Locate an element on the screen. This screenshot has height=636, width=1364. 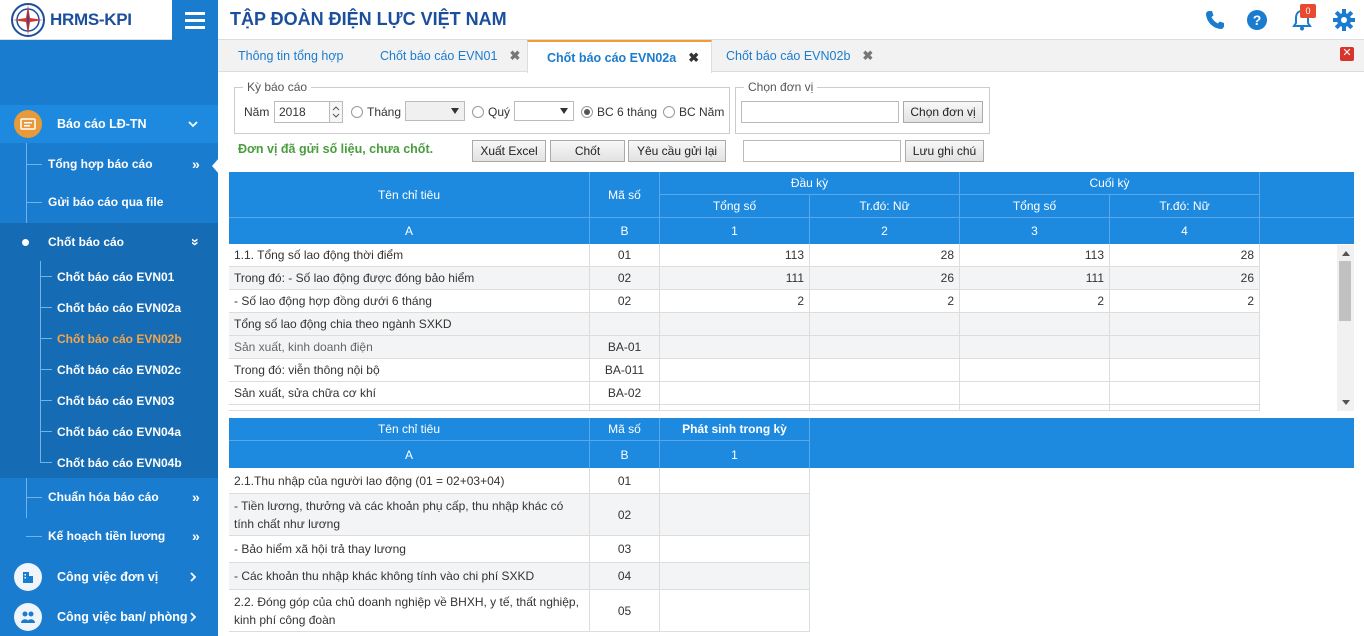
sidebar-group-unit-work: Công việc đơn vị is located at coordinates (109, 577).